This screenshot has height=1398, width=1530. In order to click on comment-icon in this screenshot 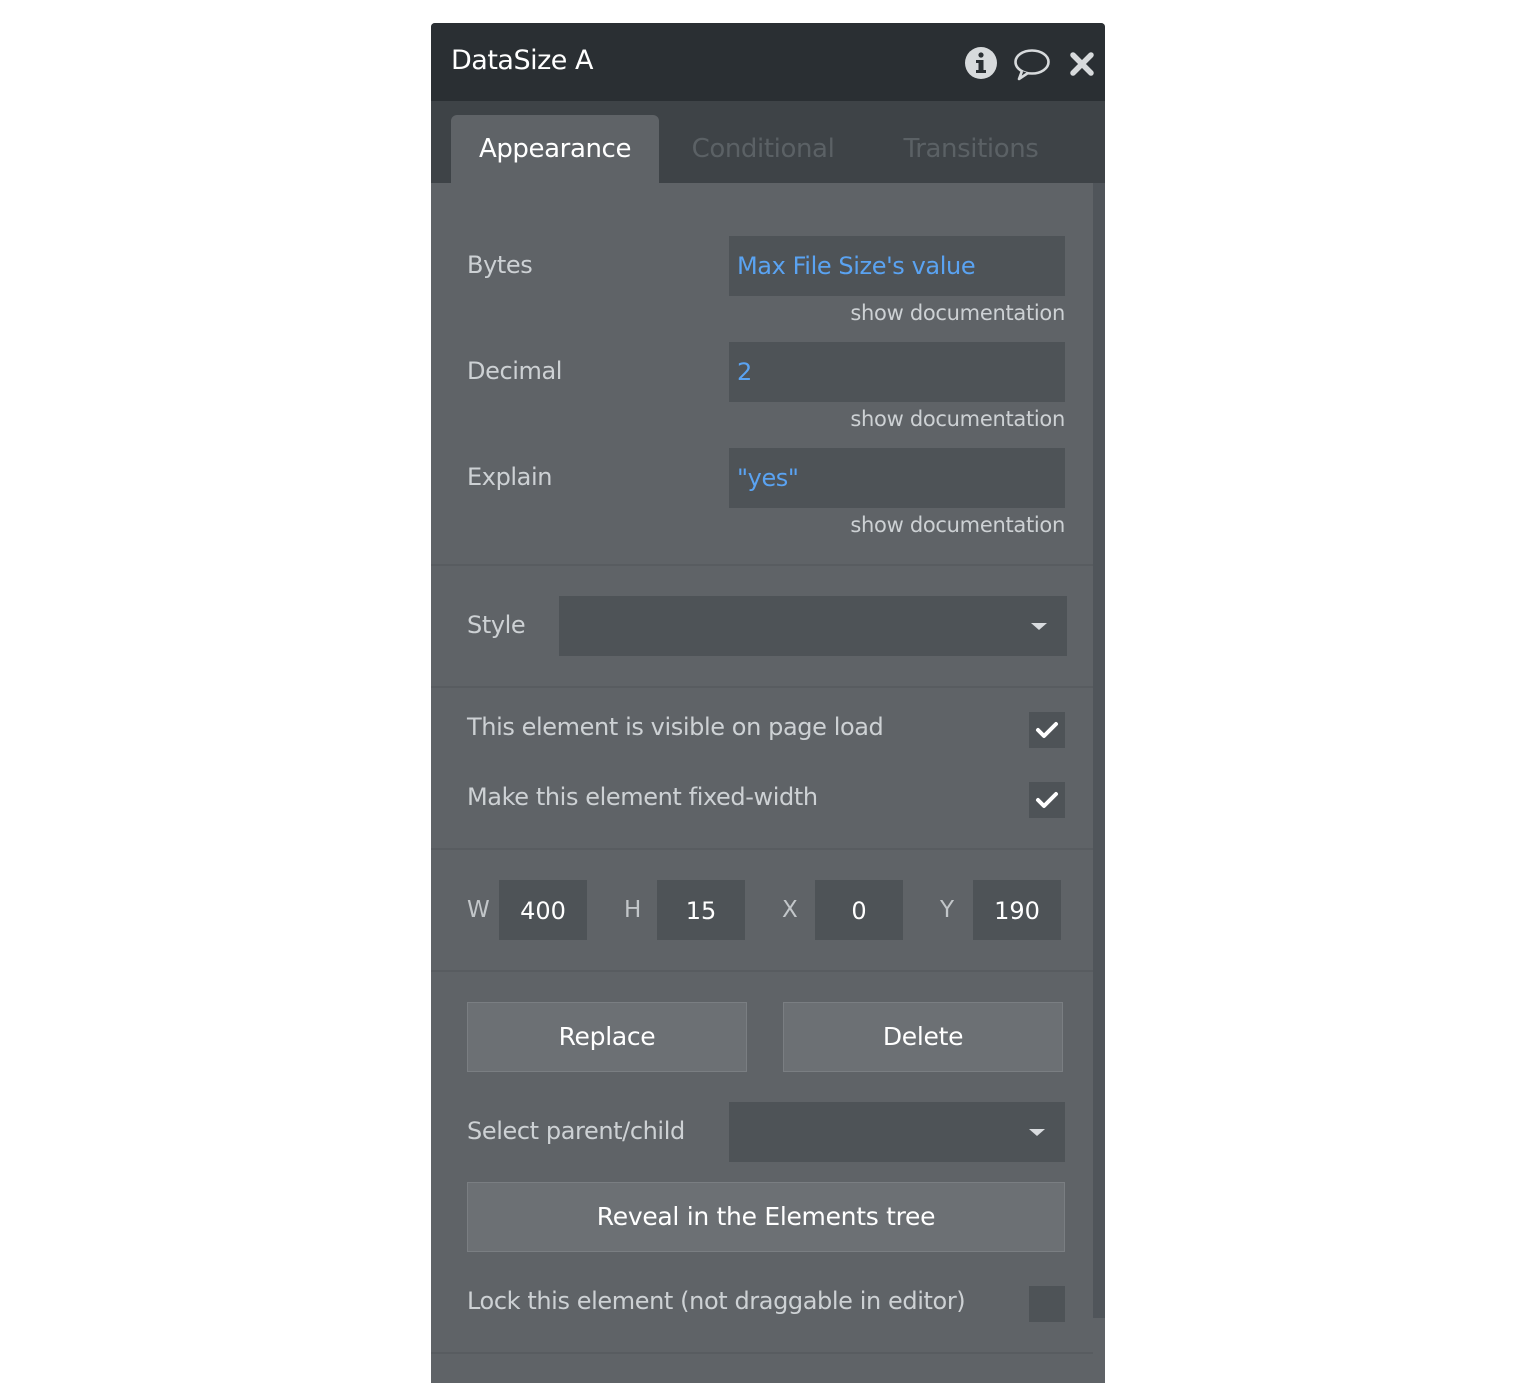, I will do `click(1032, 66)`.